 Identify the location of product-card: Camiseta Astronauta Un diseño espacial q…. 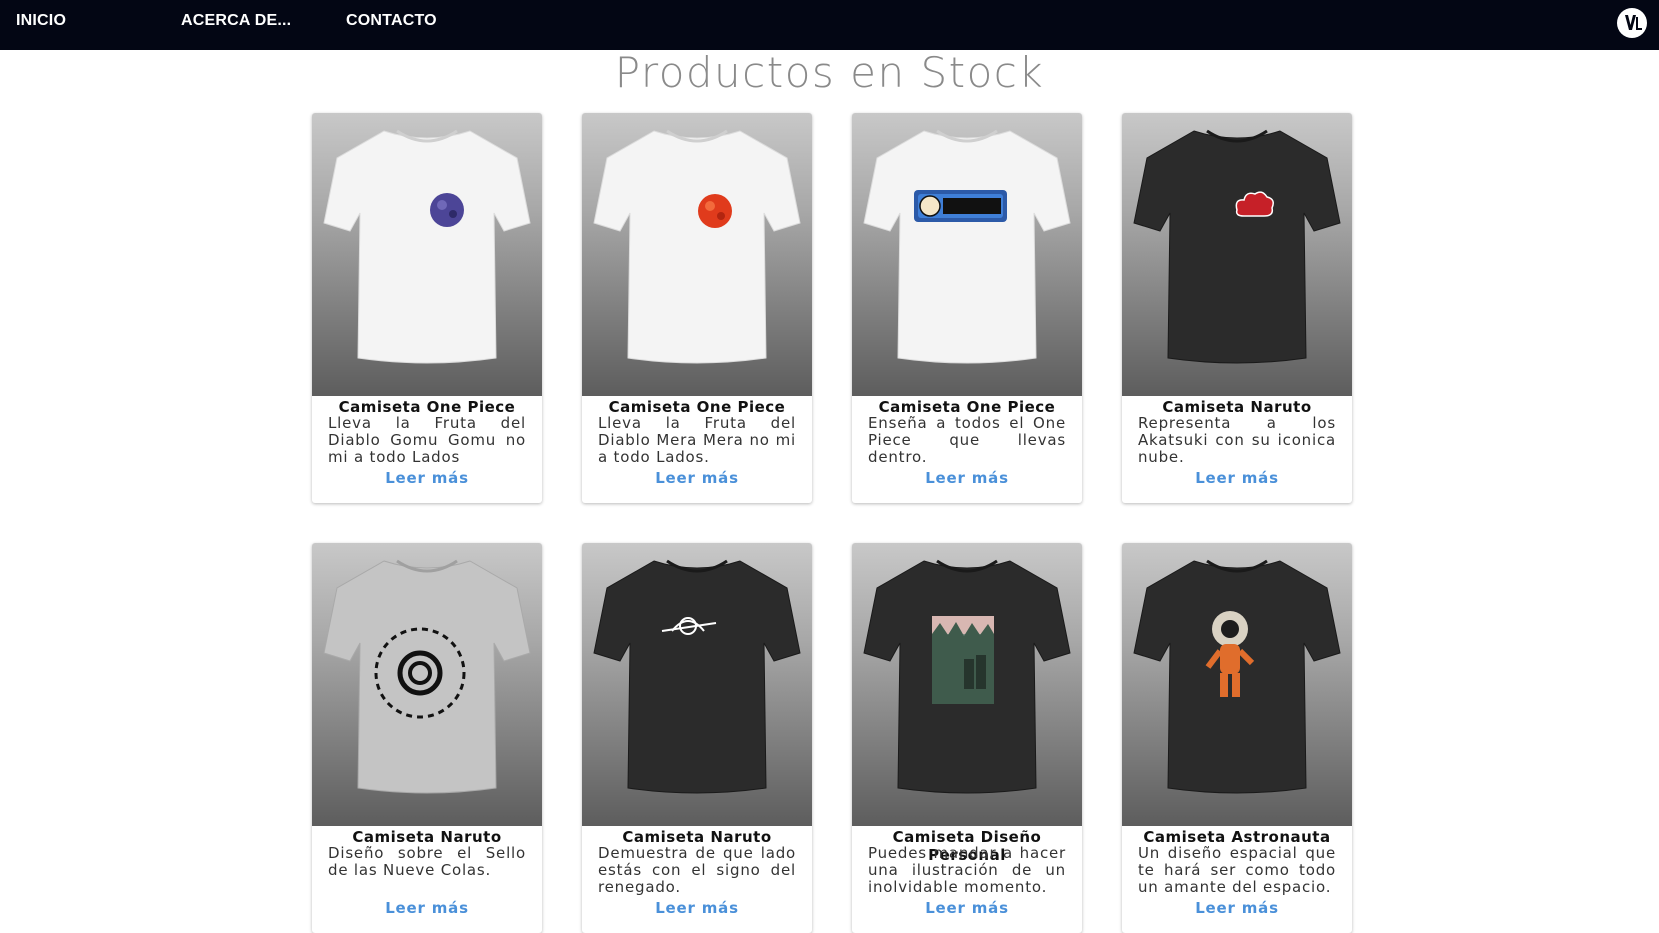
(1237, 738).